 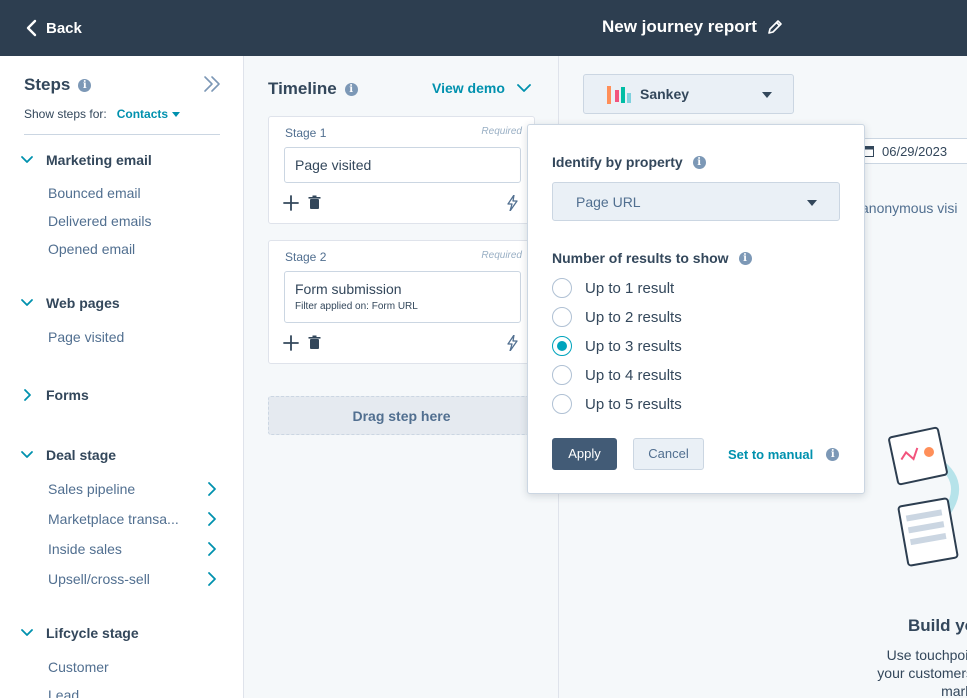 What do you see at coordinates (302, 88) in the screenshot?
I see `timeline-title-text: Timeline` at bounding box center [302, 88].